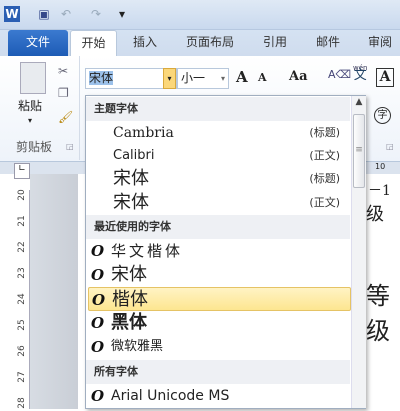  I want to click on word-logo-icon: W, so click(12, 14).